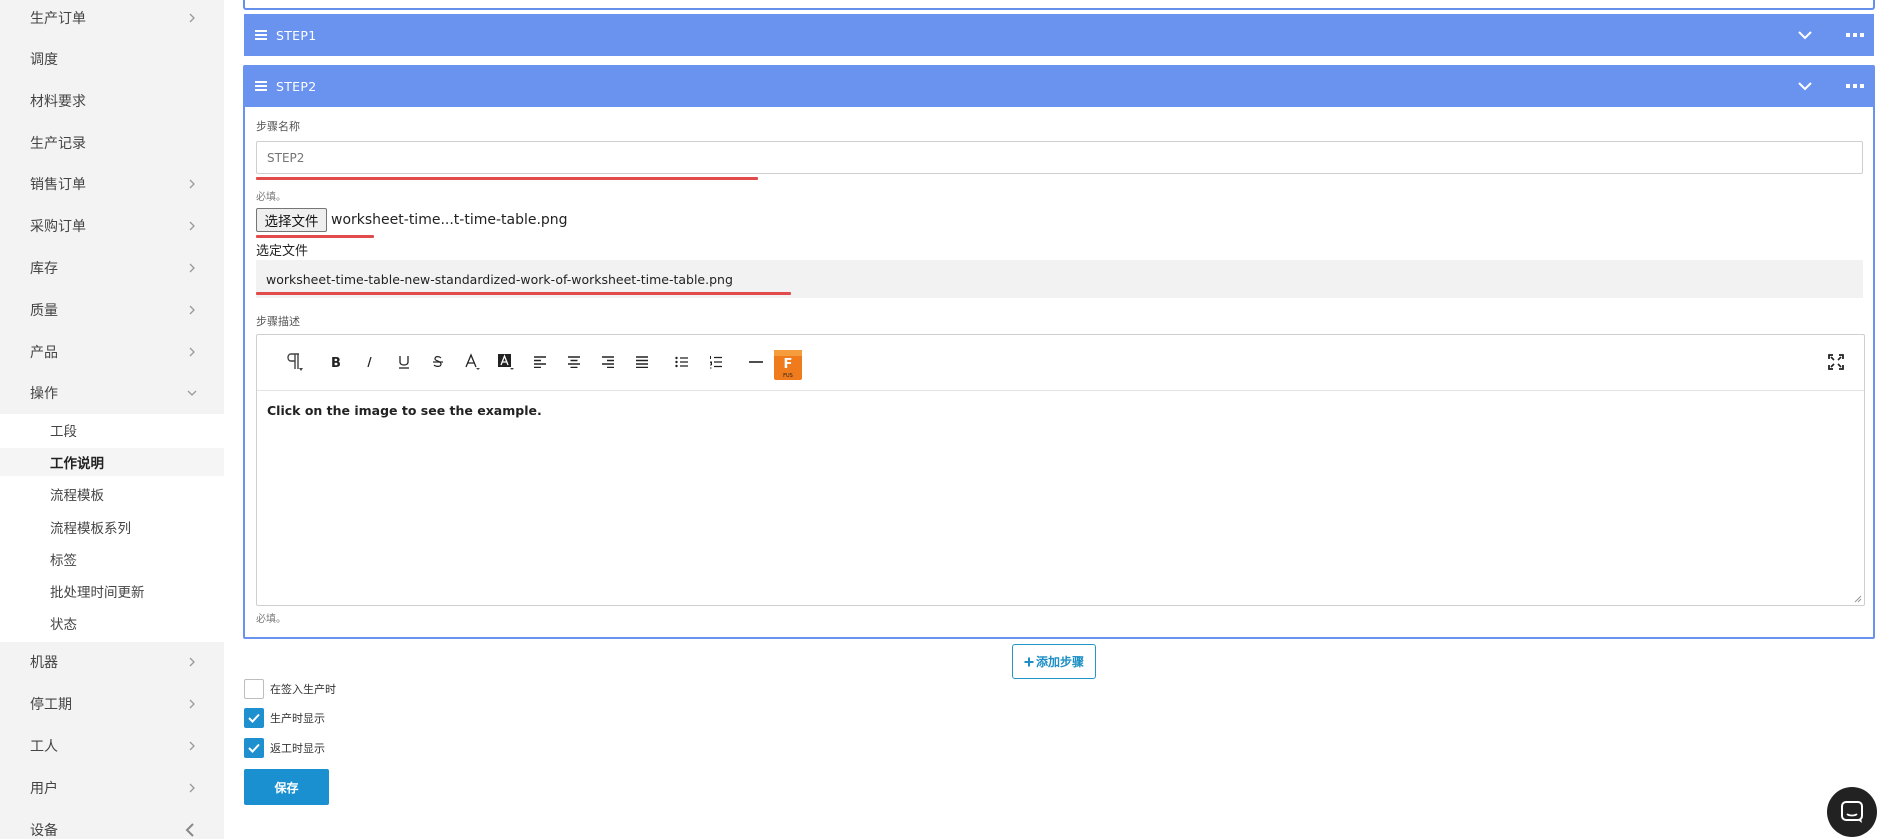 Image resolution: width=1895 pixels, height=839 pixels. I want to click on sidebar-item-label: 库存, so click(44, 269).